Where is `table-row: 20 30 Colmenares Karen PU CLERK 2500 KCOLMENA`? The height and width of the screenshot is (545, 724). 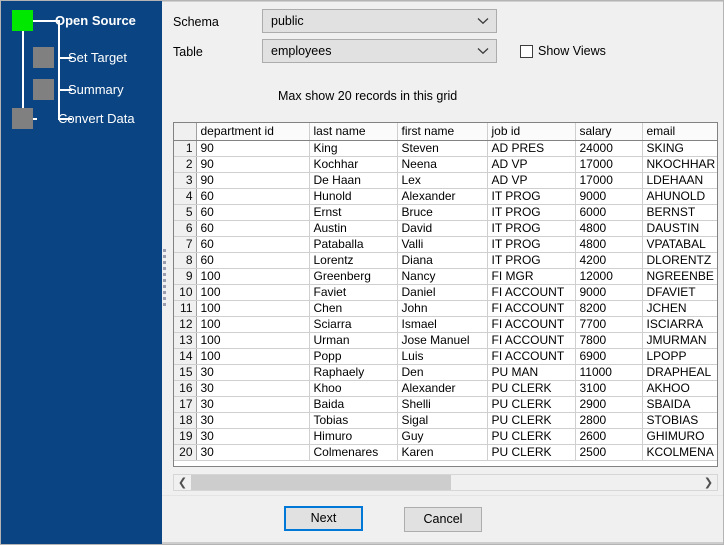 table-row: 20 30 Colmenares Karen PU CLERK 2500 KCOLMENA is located at coordinates (445, 452).